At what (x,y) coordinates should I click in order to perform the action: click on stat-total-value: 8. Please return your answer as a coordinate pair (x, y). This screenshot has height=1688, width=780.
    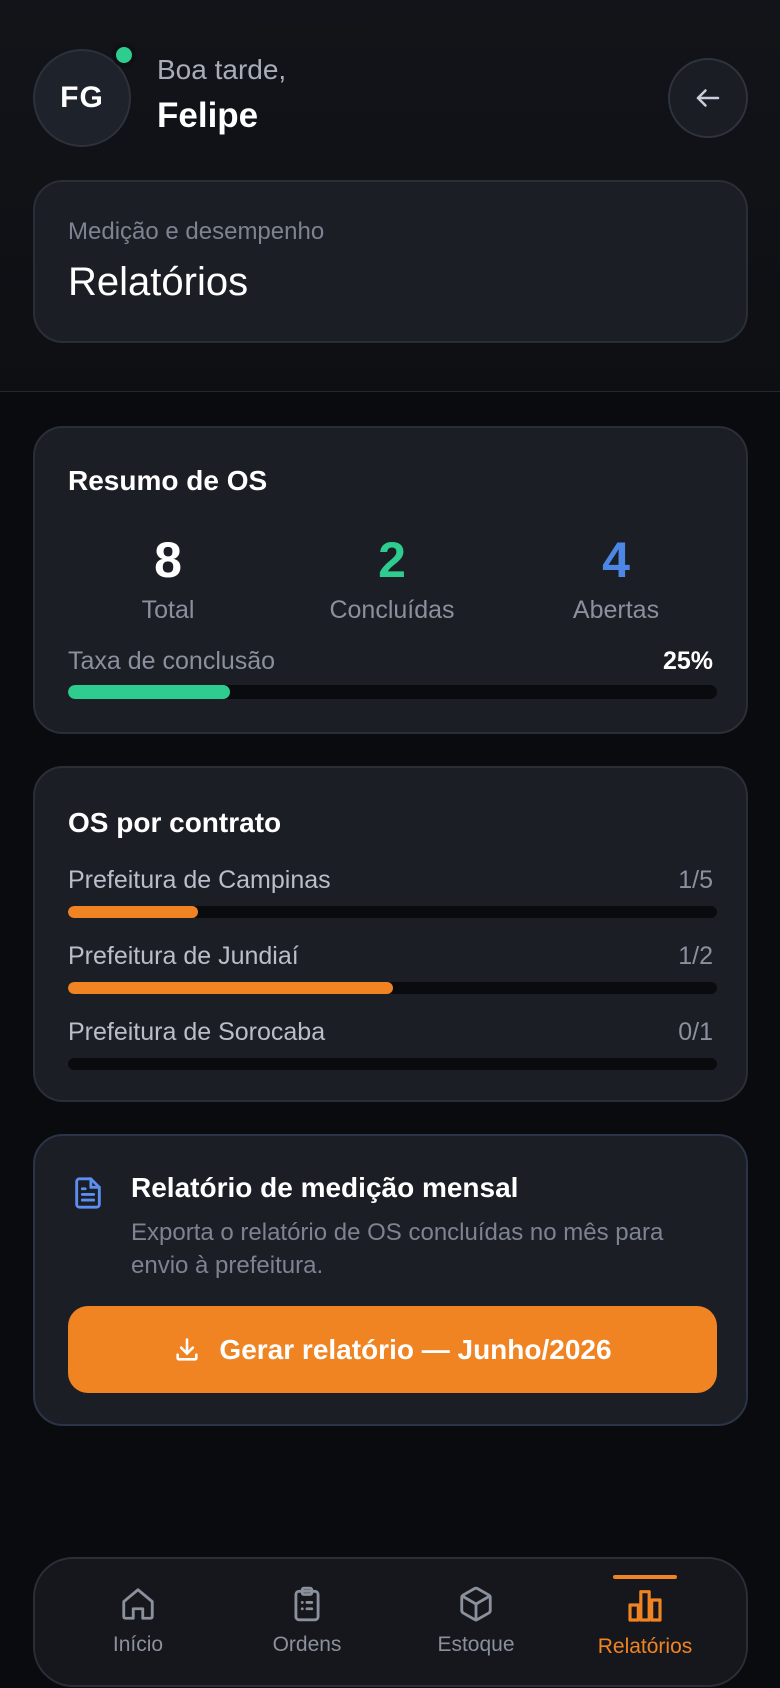
    Looking at the image, I should click on (168, 560).